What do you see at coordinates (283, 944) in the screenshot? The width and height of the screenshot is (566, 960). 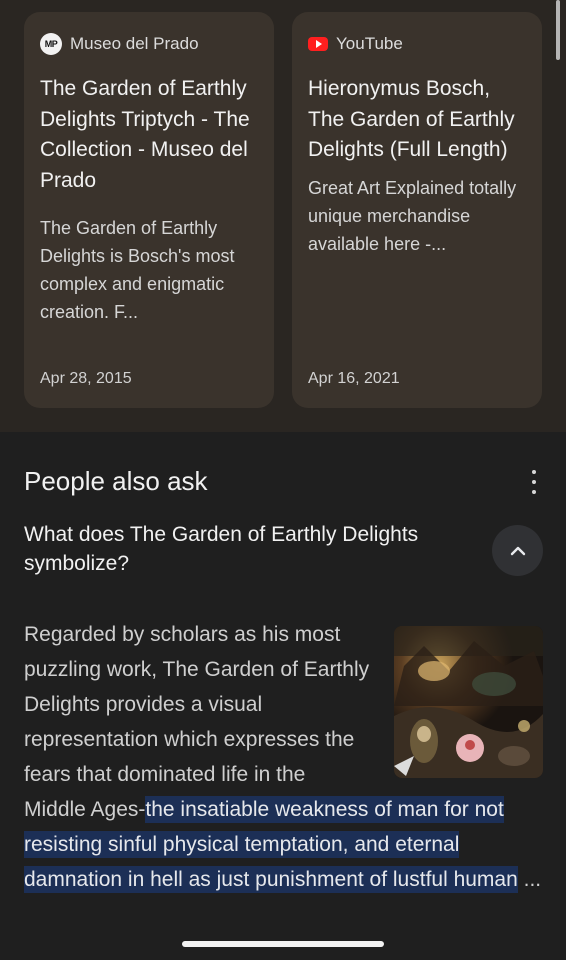 I see `home-indicator` at bounding box center [283, 944].